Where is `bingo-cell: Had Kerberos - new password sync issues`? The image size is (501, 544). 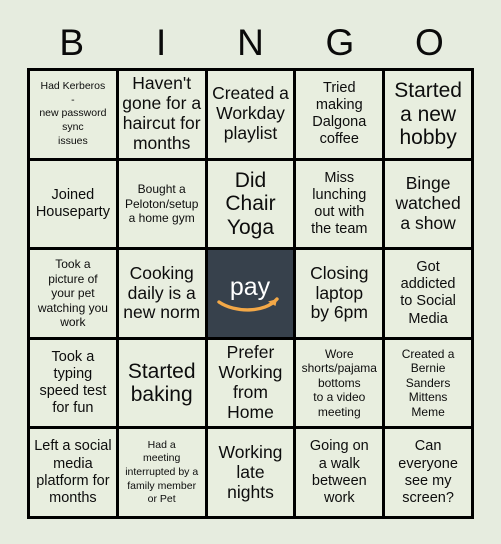
bingo-cell: Had Kerberos - new password sync issues is located at coordinates (73, 114).